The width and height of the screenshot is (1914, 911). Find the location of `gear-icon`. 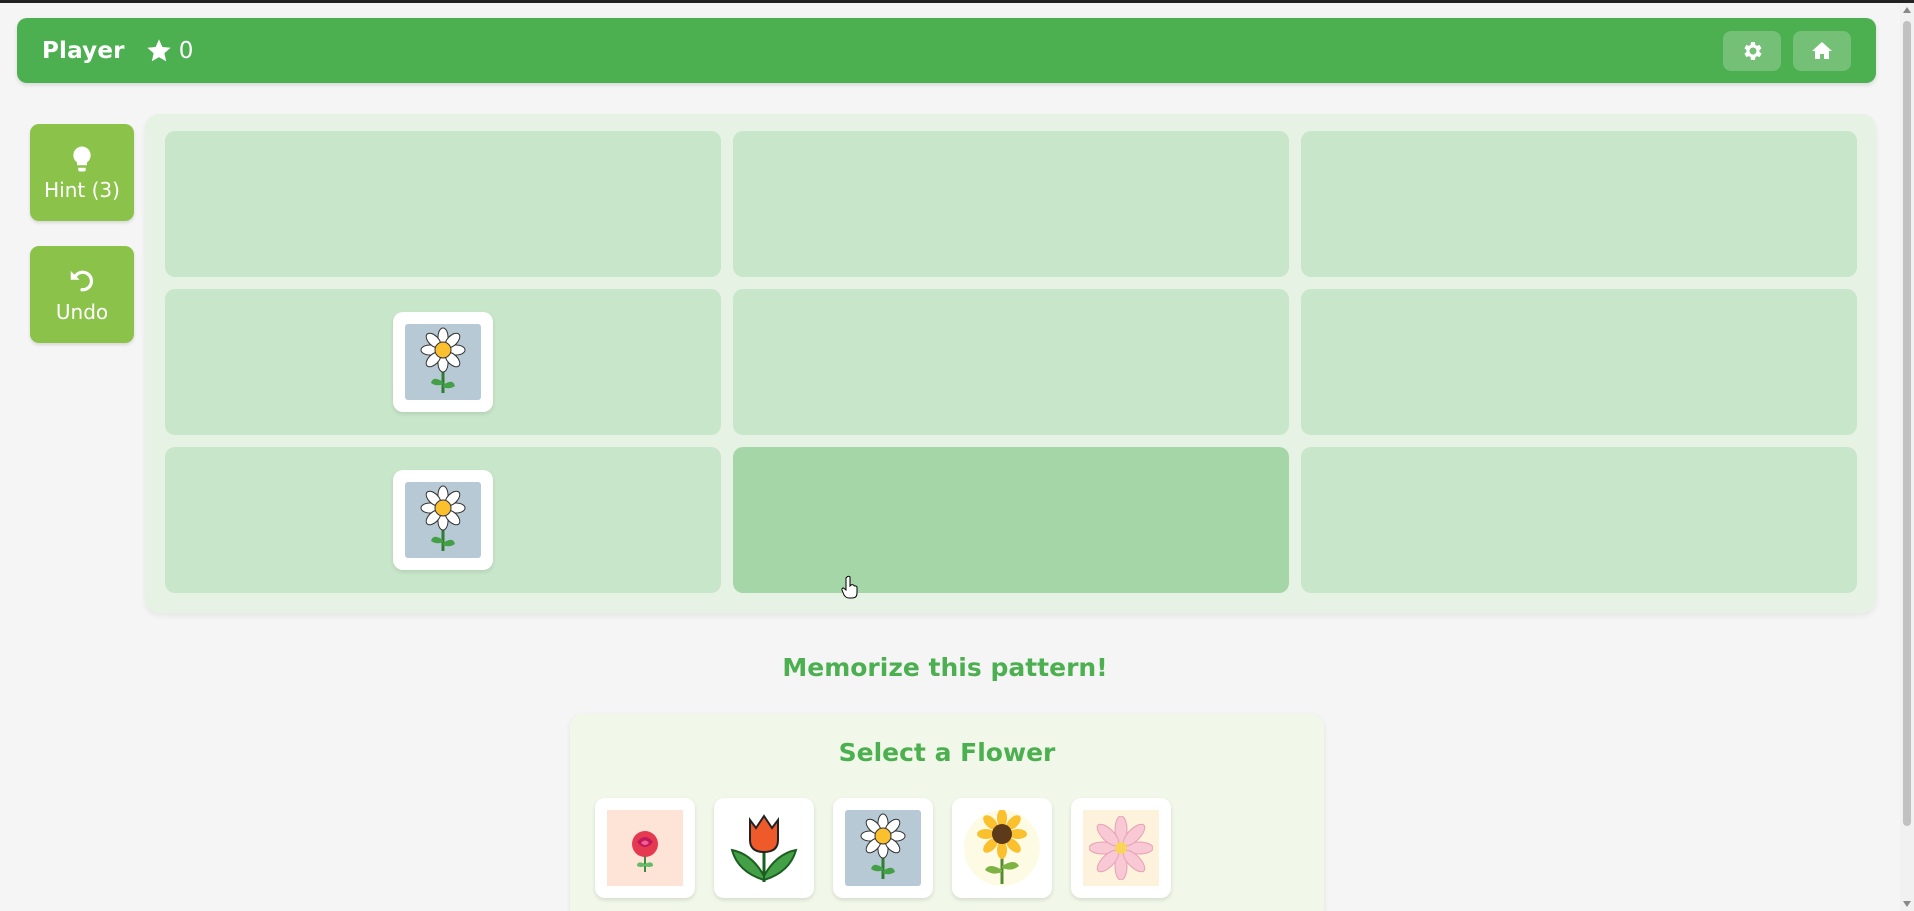

gear-icon is located at coordinates (1753, 50).